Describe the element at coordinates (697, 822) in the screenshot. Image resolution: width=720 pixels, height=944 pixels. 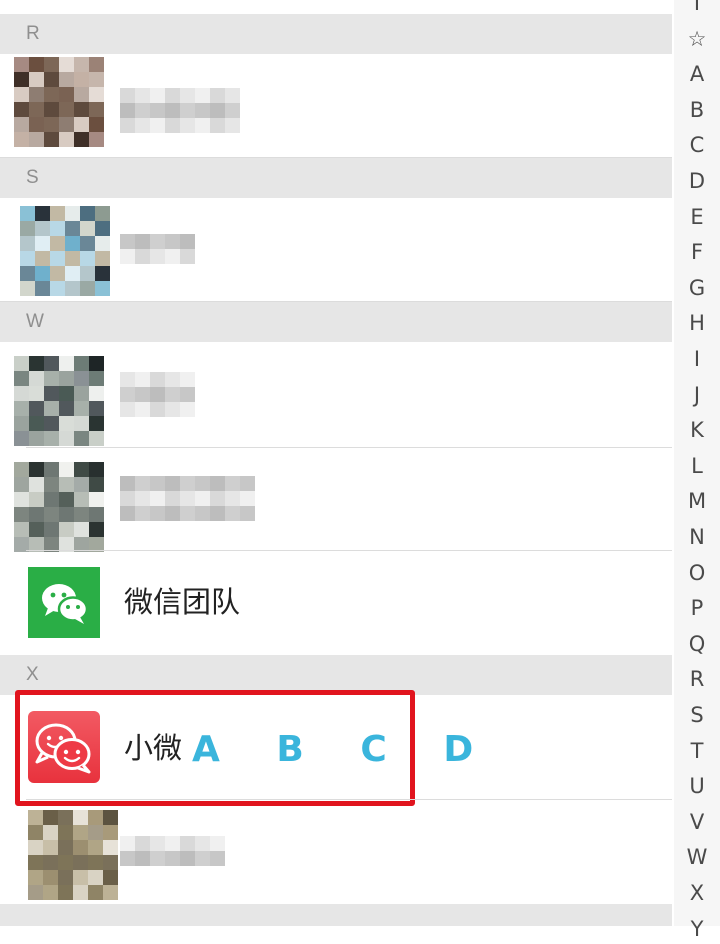
I see `index-letter: V` at that location.